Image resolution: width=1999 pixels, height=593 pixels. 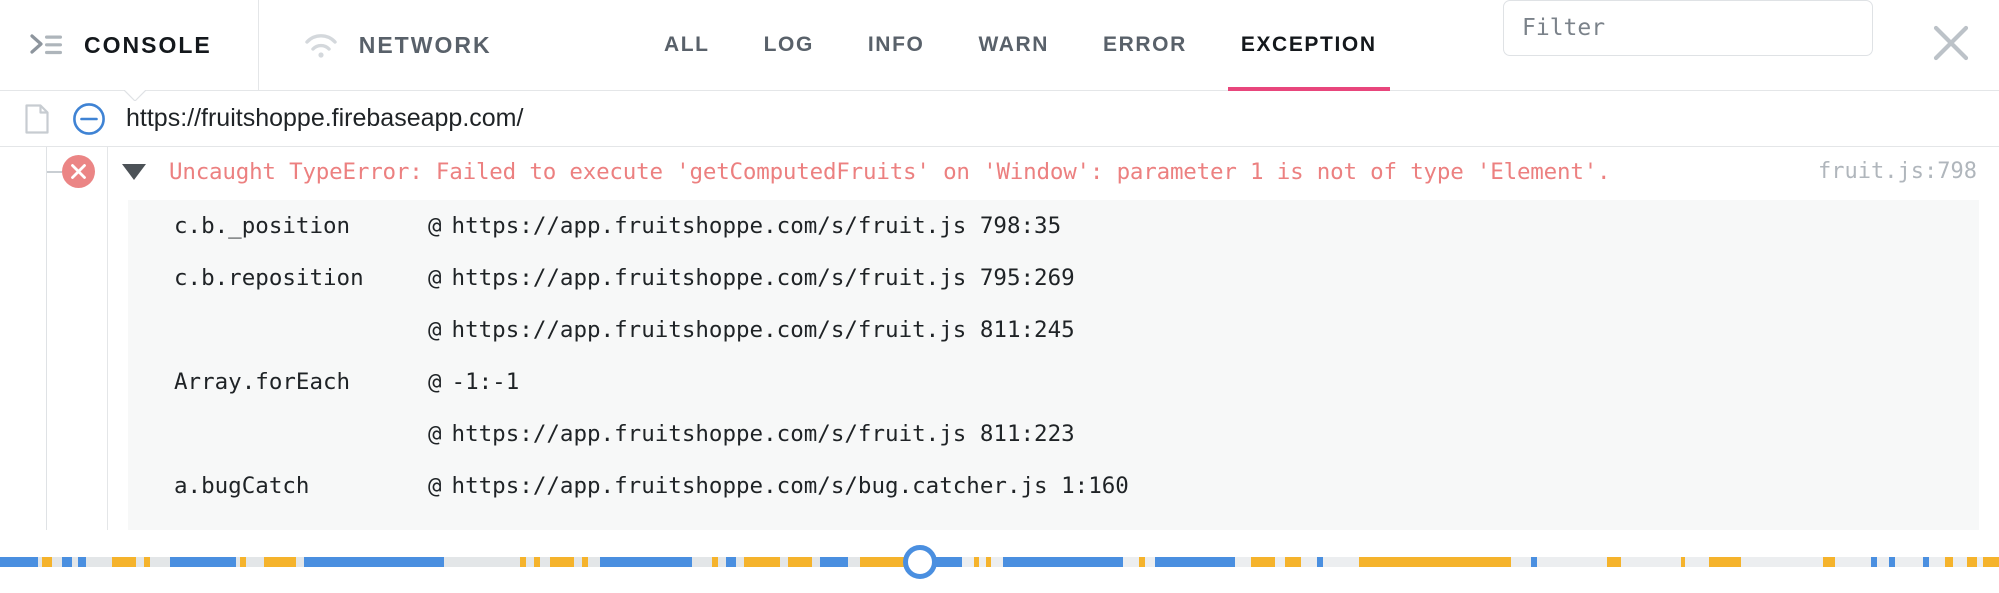 I want to click on exception-source-link: fruit.js:798, so click(x=1897, y=171).